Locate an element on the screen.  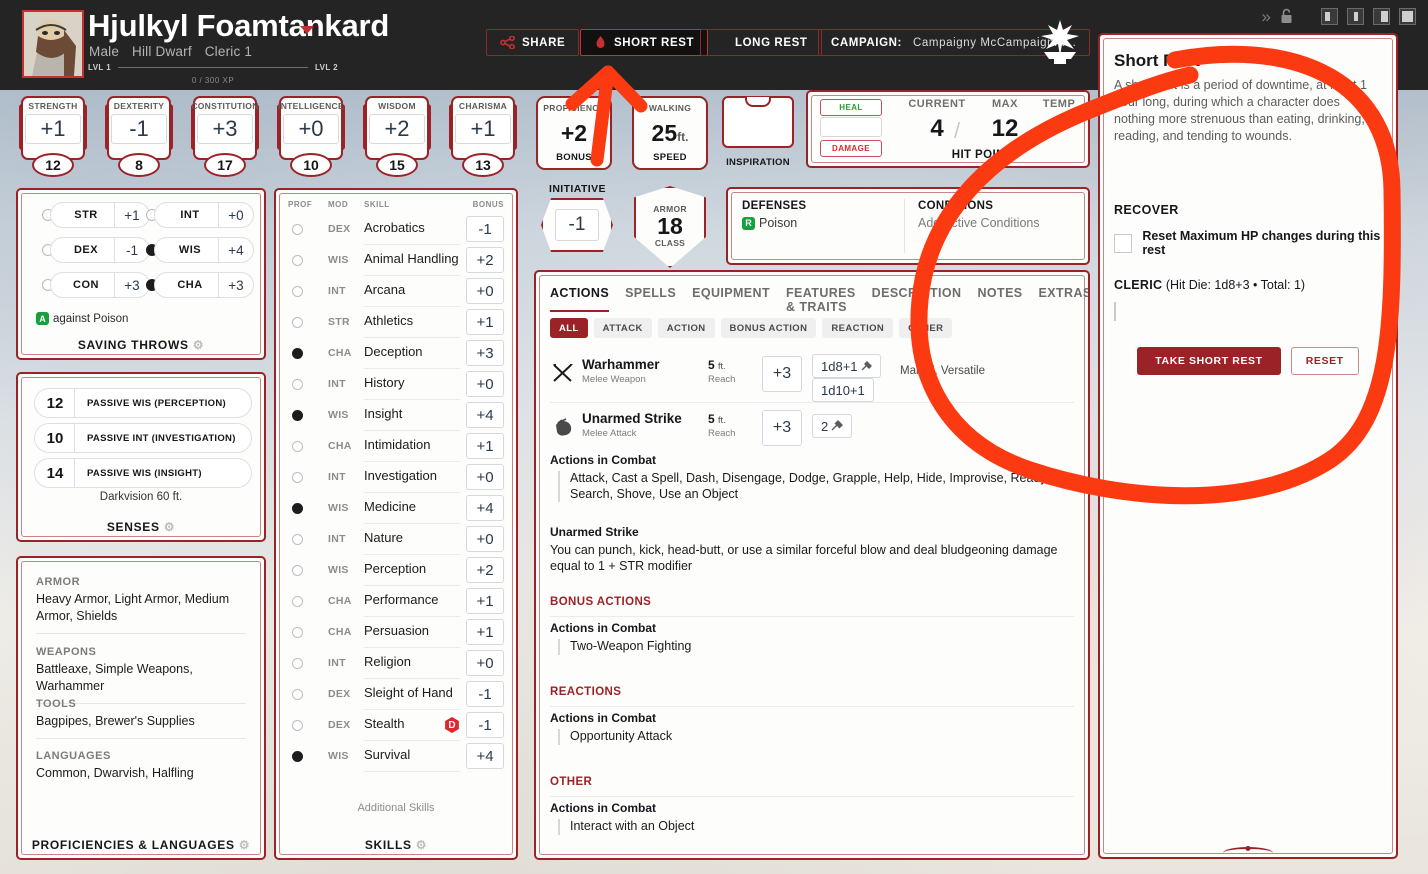
filter-bonus-action: BONUS ACTION is located at coordinates (768, 328).